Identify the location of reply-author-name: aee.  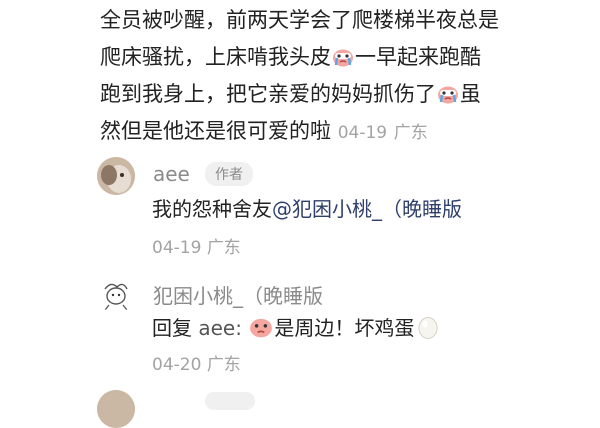
(171, 174).